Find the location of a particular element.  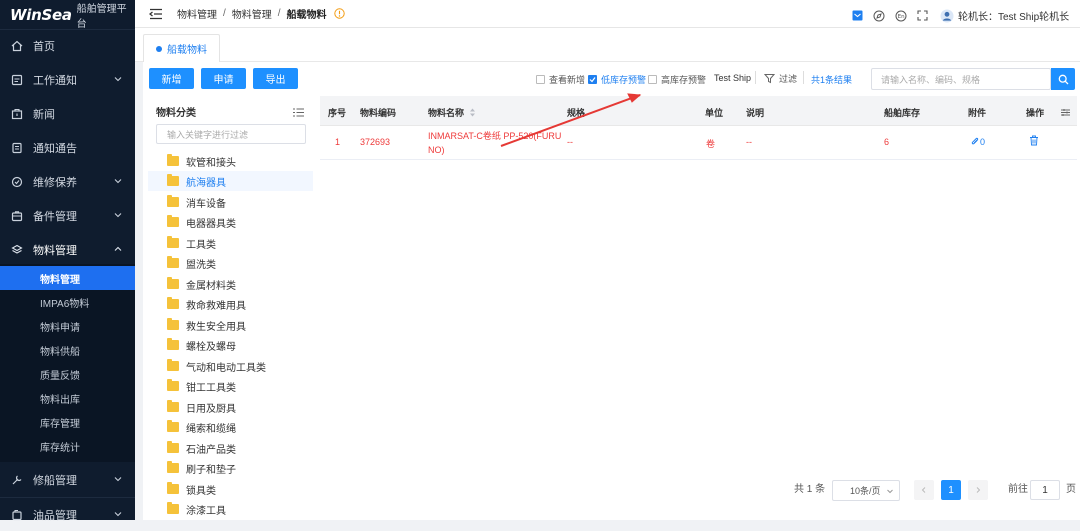

tree-node: 刷子和垫子 is located at coordinates (230, 468).